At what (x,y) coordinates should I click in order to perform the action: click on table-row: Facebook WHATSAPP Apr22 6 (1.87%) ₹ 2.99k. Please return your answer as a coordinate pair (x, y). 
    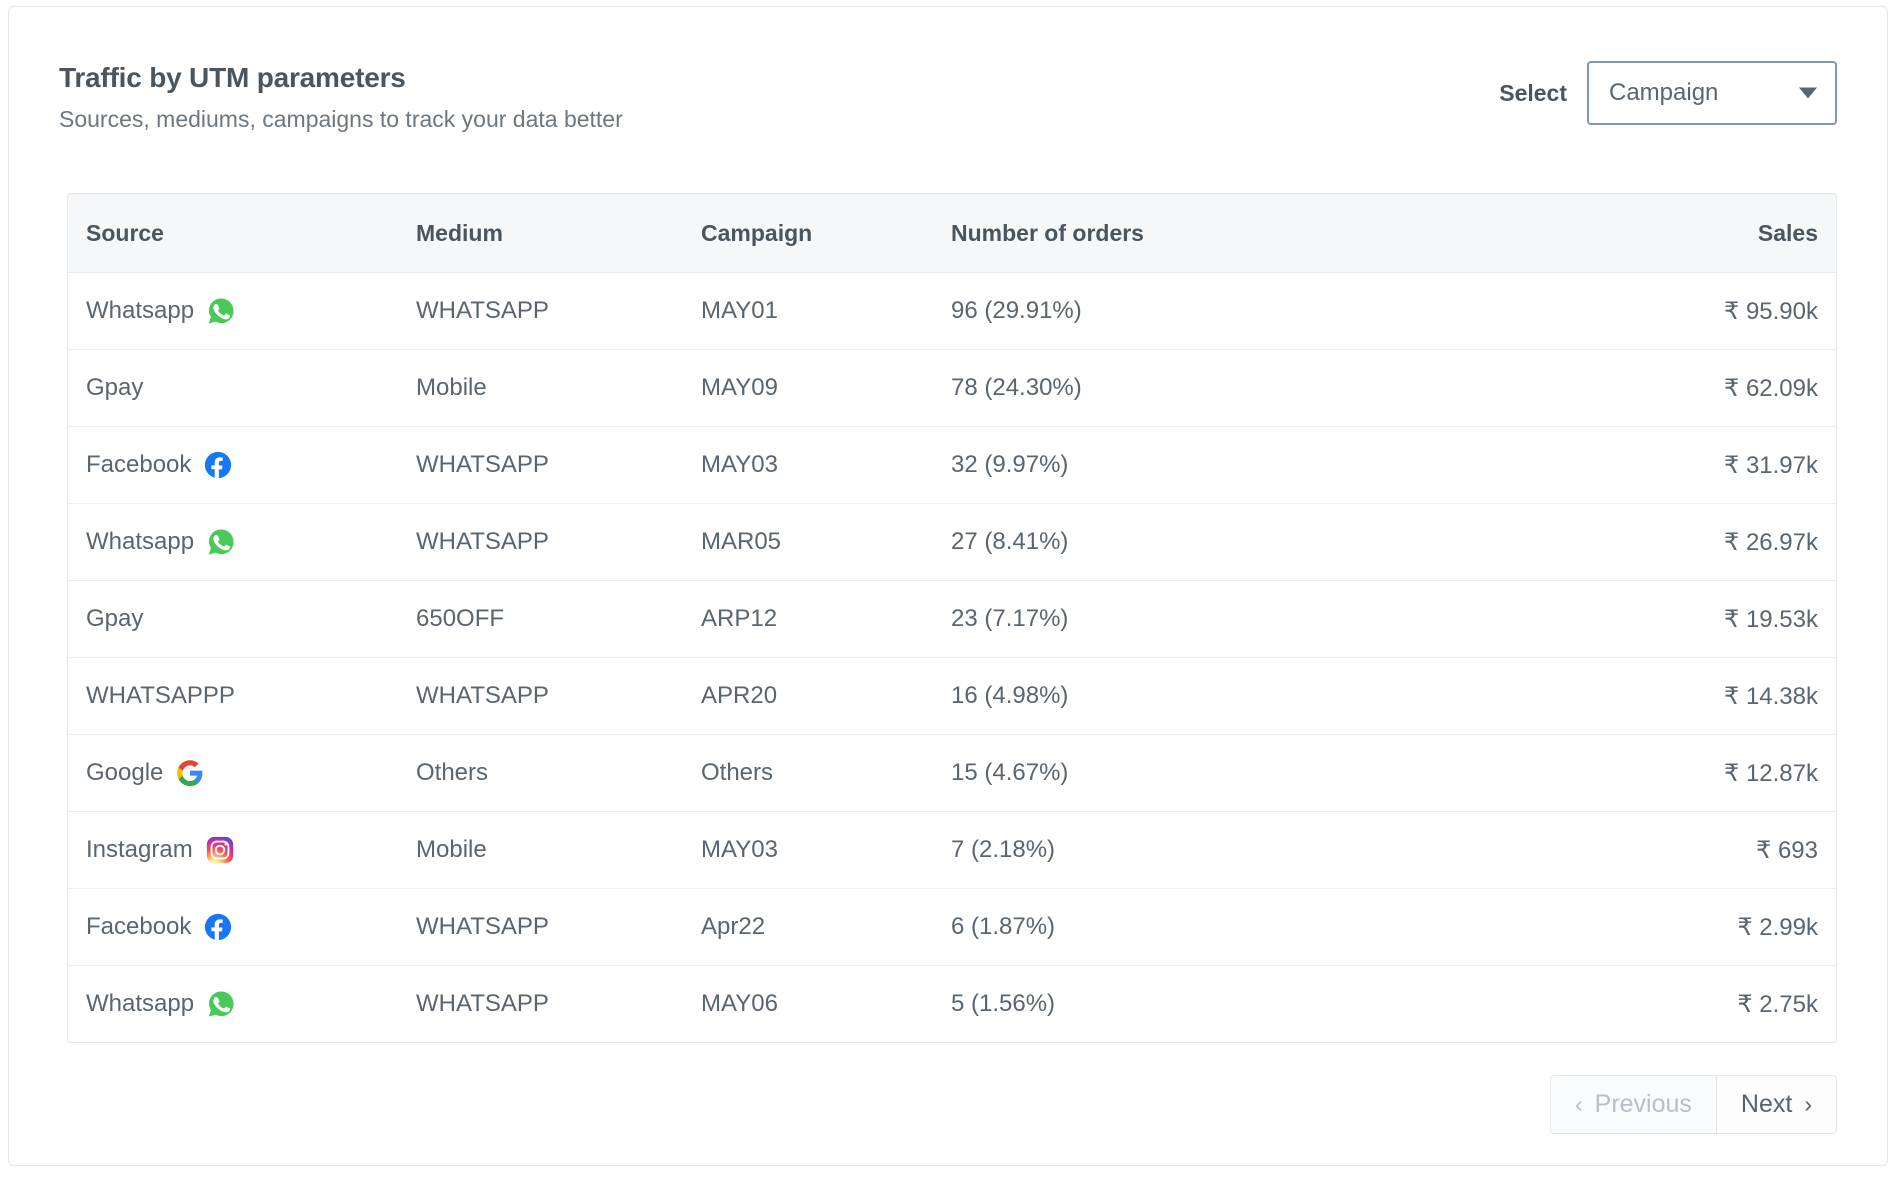
    Looking at the image, I should click on (952, 927).